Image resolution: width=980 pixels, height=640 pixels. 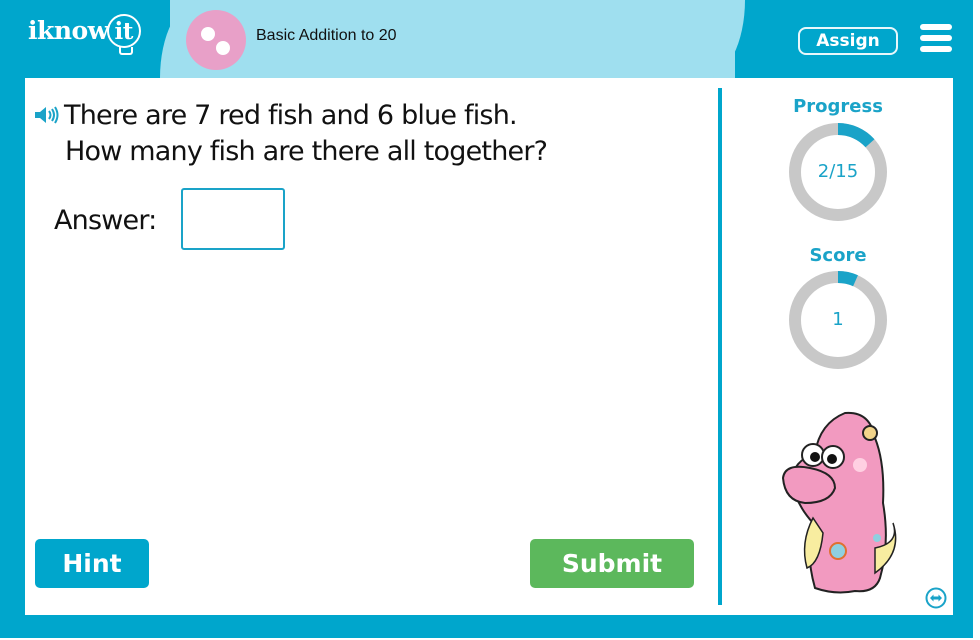 I want to click on speaker-icon, so click(x=47, y=116).